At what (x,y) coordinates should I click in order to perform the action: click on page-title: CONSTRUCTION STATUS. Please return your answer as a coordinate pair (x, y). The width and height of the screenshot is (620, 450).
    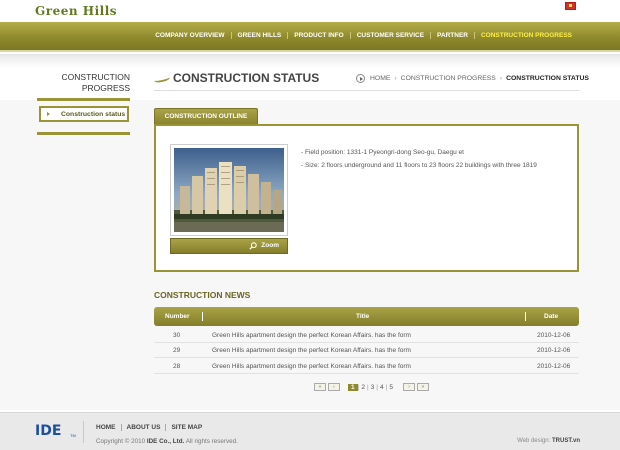
    Looking at the image, I should click on (246, 78).